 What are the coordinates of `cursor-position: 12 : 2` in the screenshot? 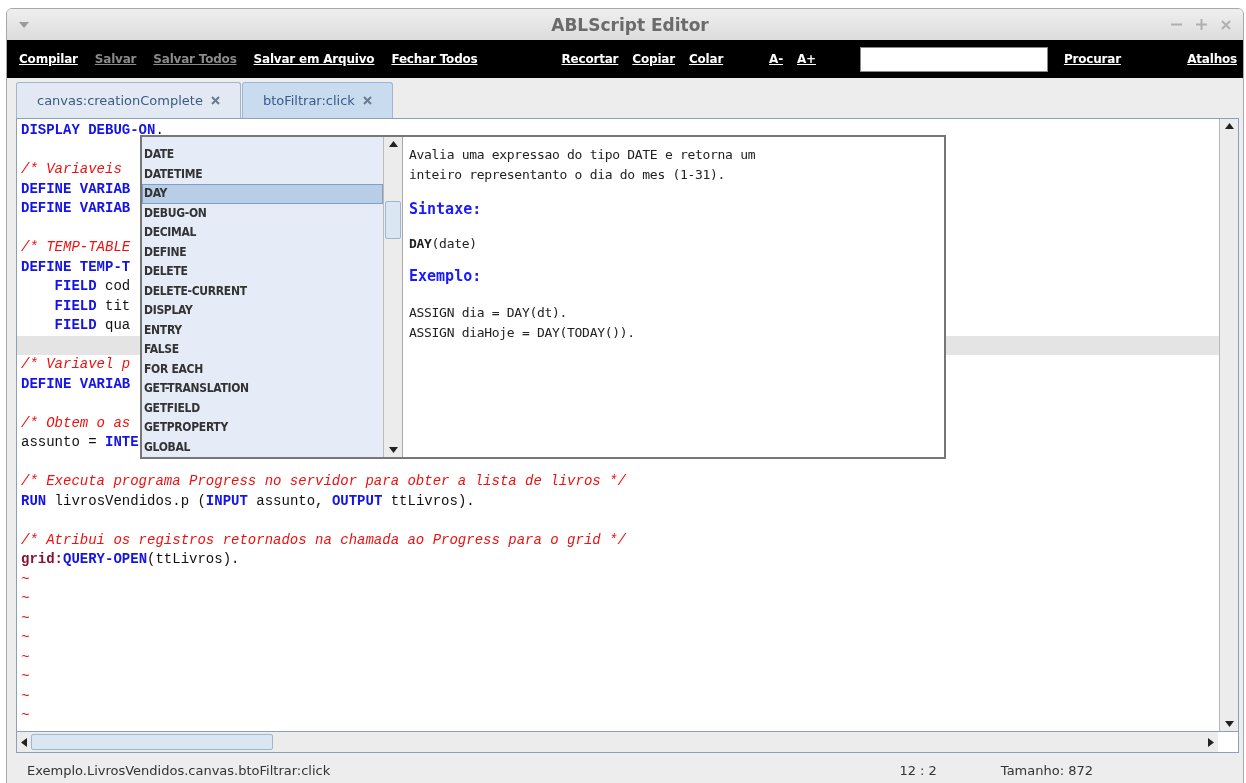 It's located at (918, 770).